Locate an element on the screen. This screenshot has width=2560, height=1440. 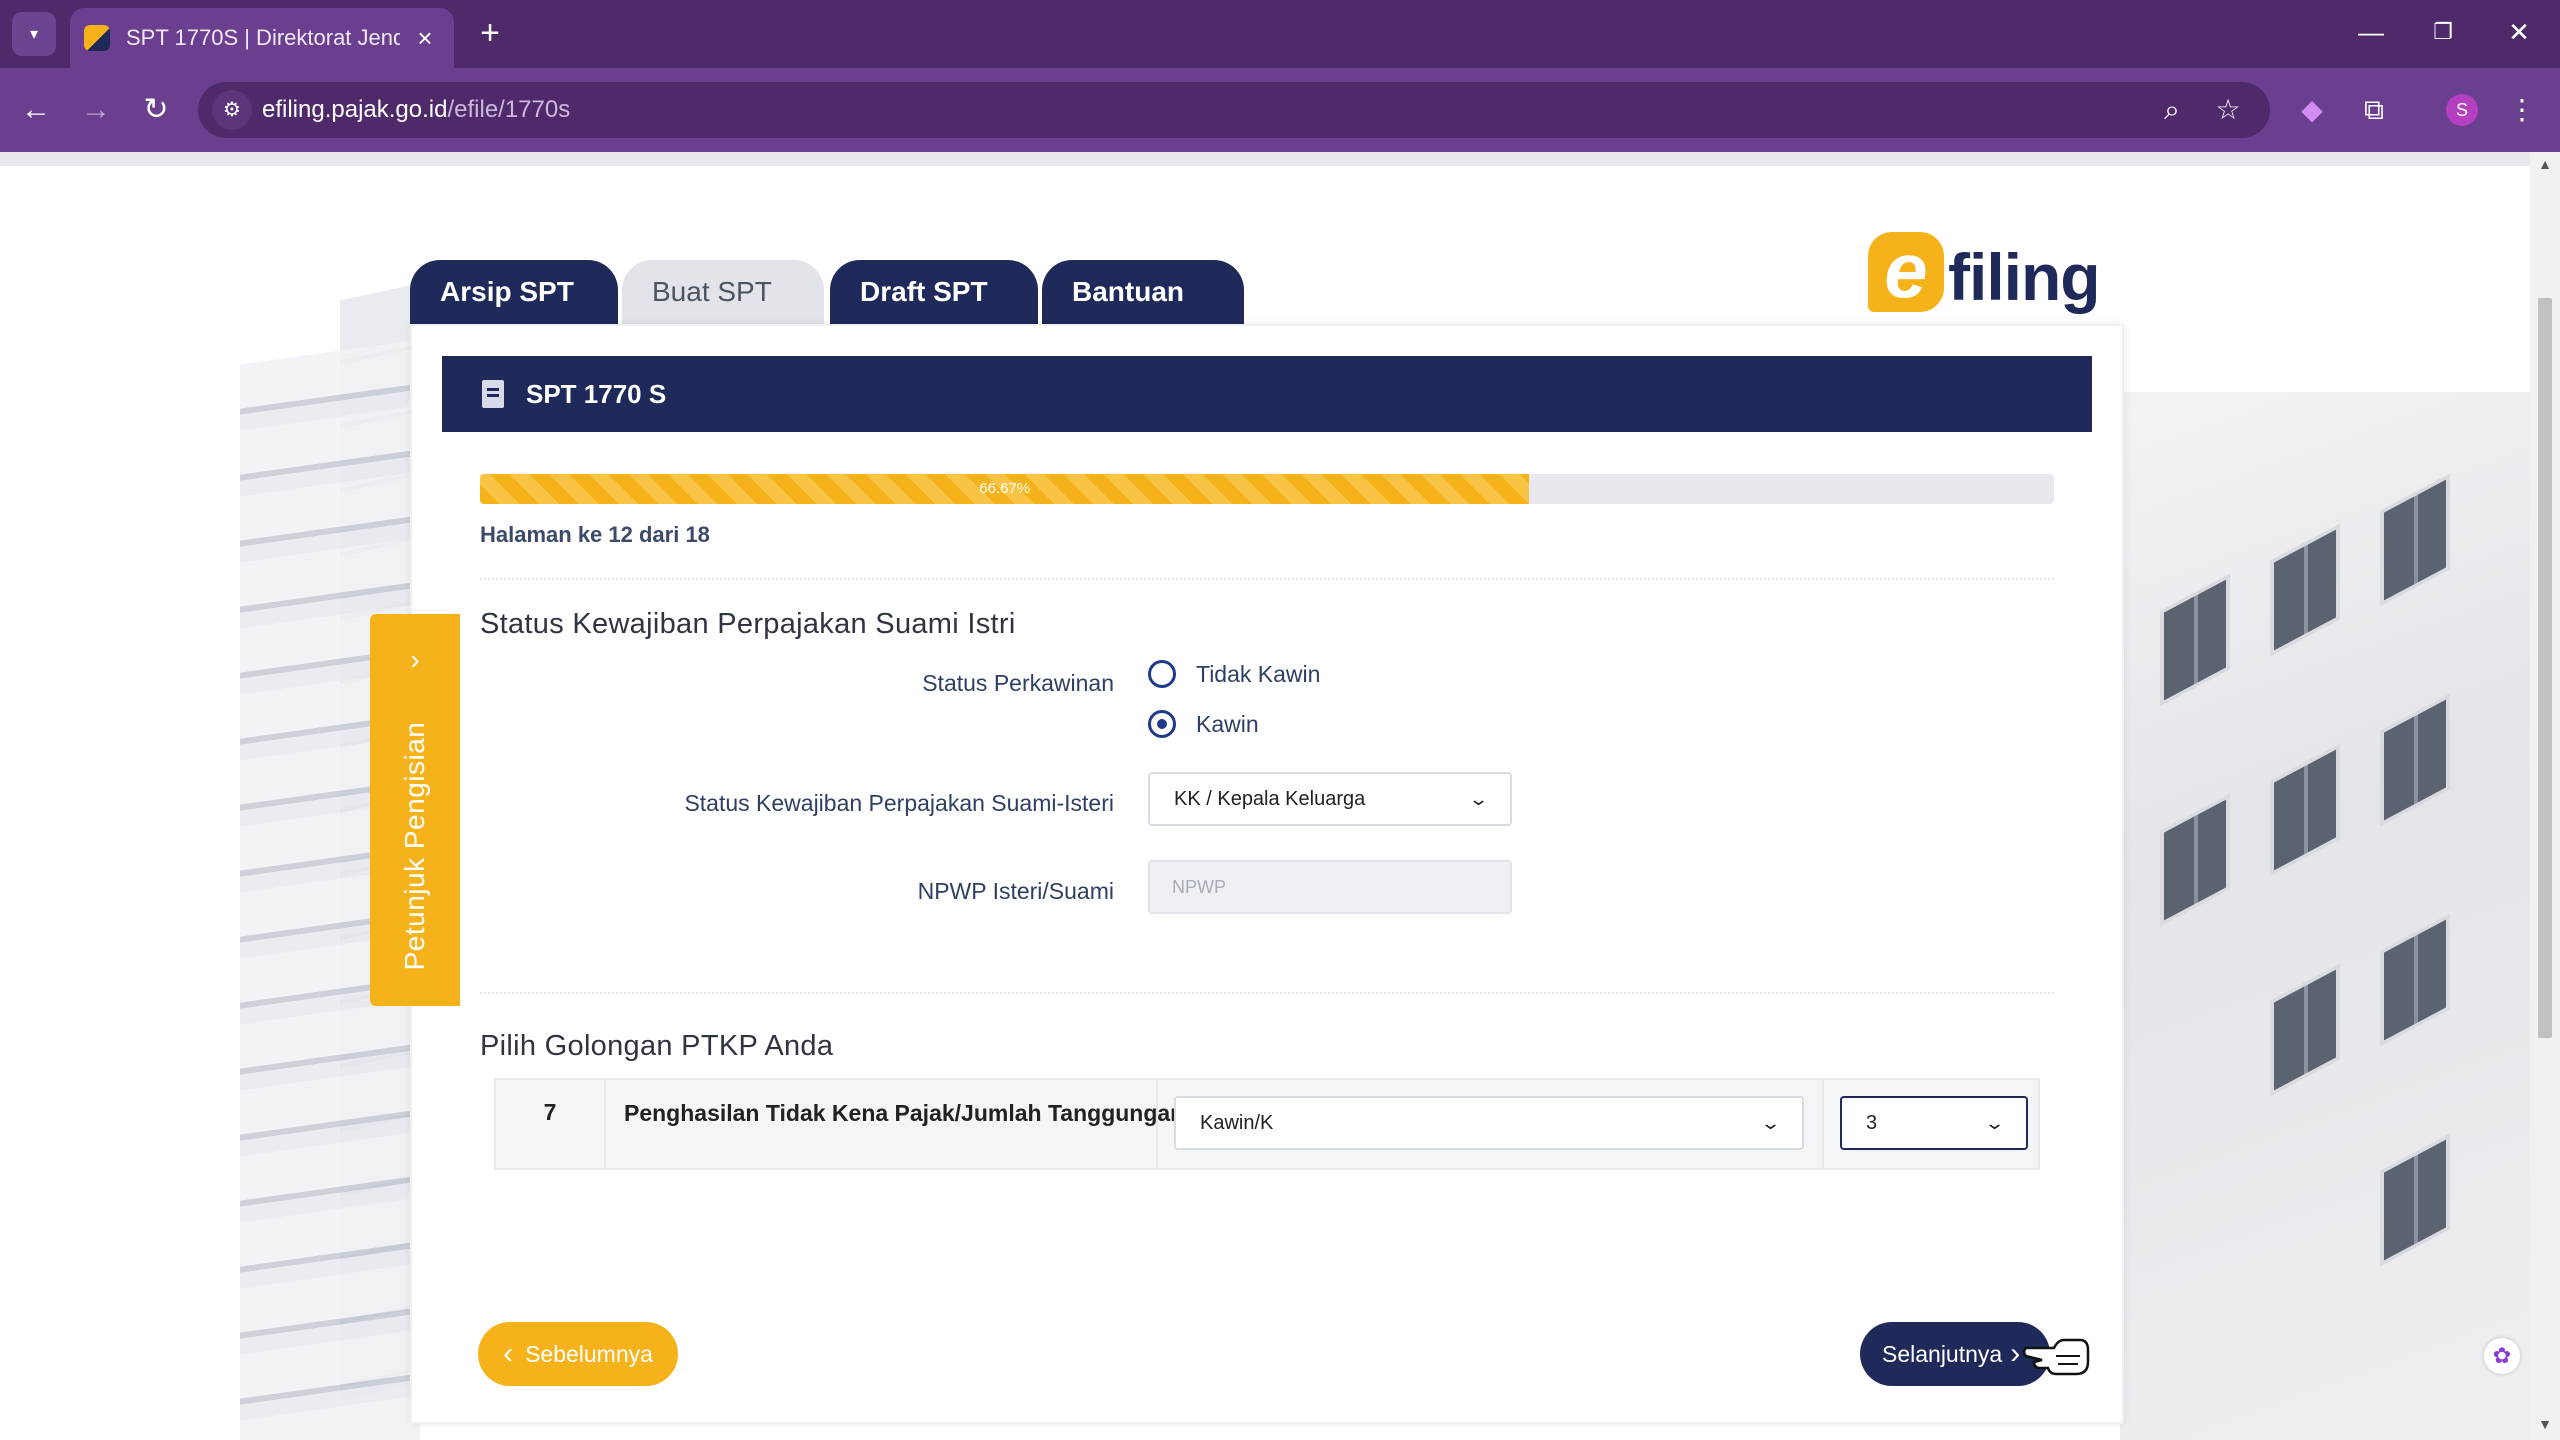
tab-buat-spt: Buat SPT is located at coordinates (723, 292).